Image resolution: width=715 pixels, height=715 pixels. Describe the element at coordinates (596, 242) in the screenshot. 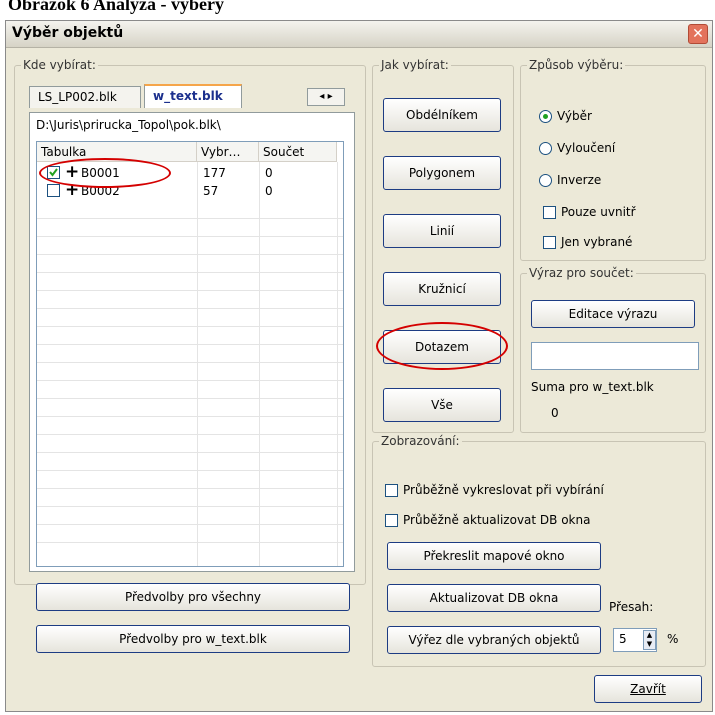

I see `jen-vybrane-label: Jen vybrané` at that location.